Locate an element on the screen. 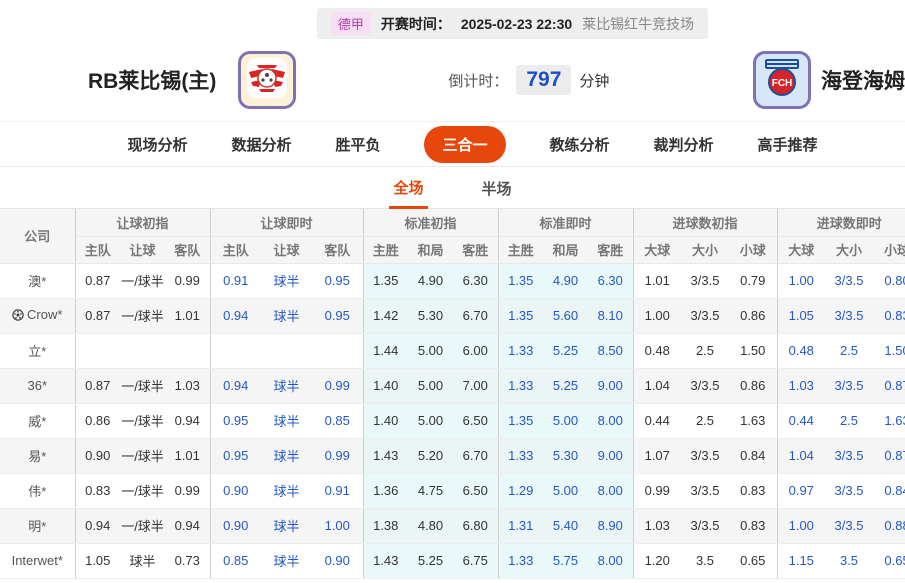 The height and width of the screenshot is (583, 905). odds-cell: 8.90 is located at coordinates (610, 526).